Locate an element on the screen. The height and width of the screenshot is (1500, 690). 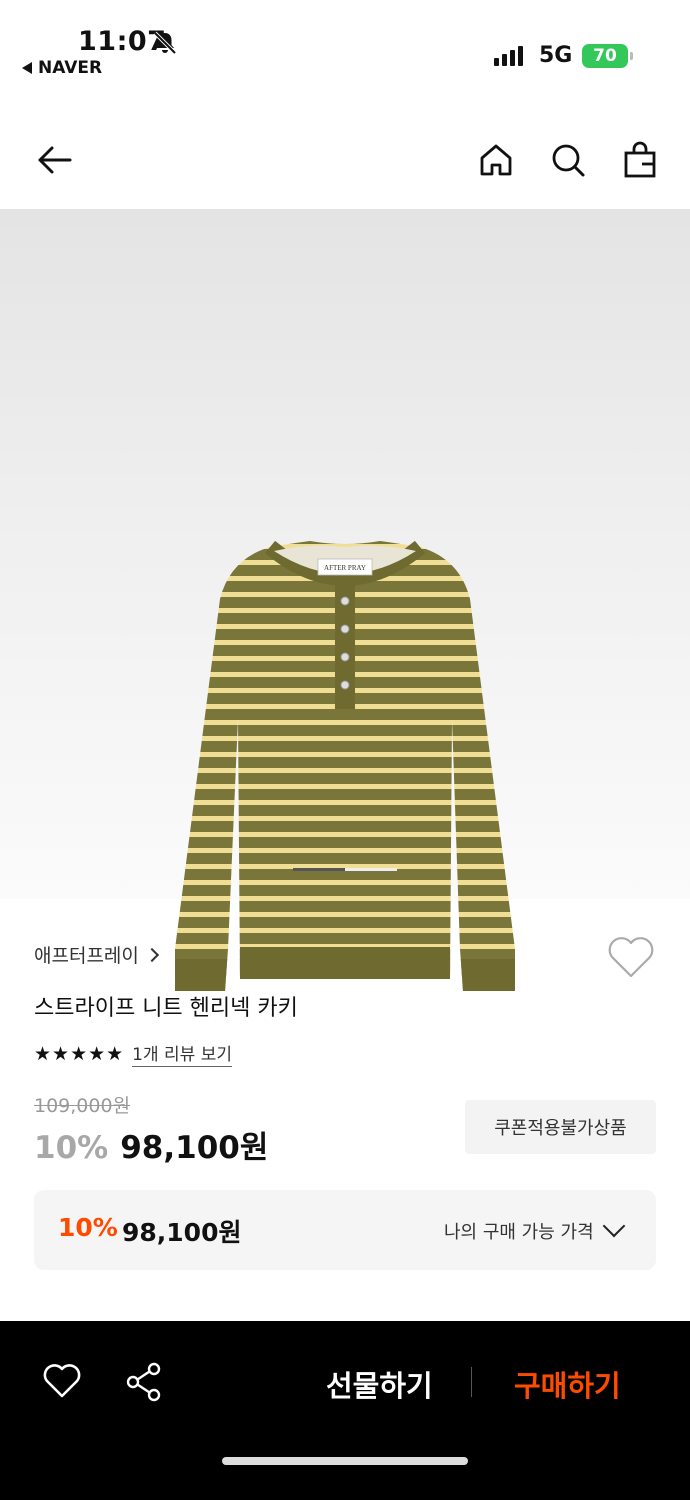
rating-row: ★★★★★ 1개 리뷰 보기 is located at coordinates (133, 1053).